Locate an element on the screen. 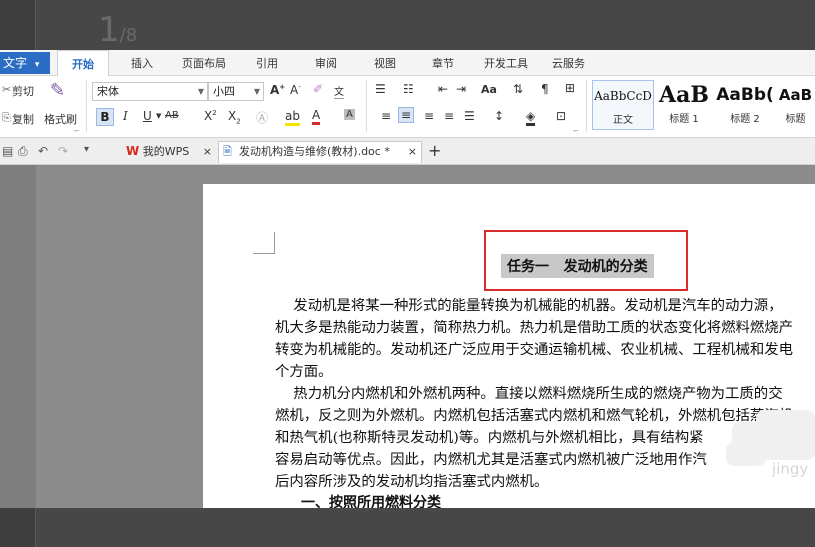 The image size is (815, 547). cut-button: 剪切 is located at coordinates (23, 91).